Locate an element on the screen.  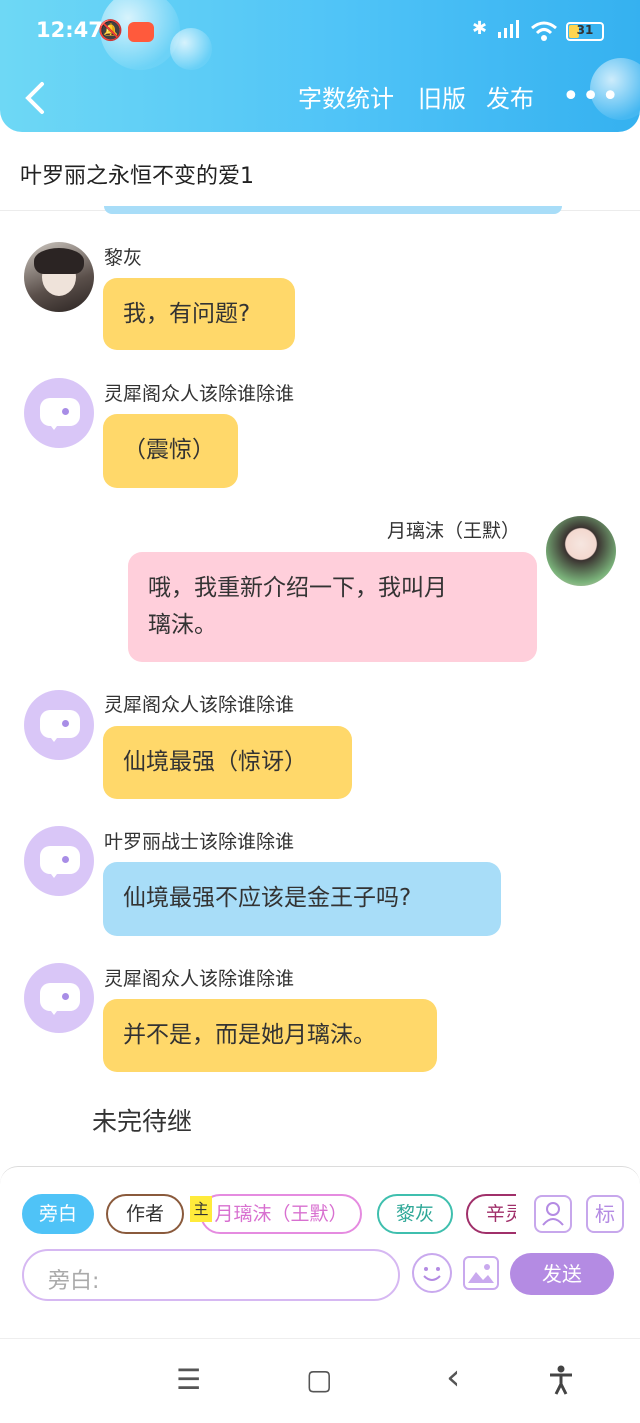
home-icon: ▢ is located at coordinates (319, 1379).